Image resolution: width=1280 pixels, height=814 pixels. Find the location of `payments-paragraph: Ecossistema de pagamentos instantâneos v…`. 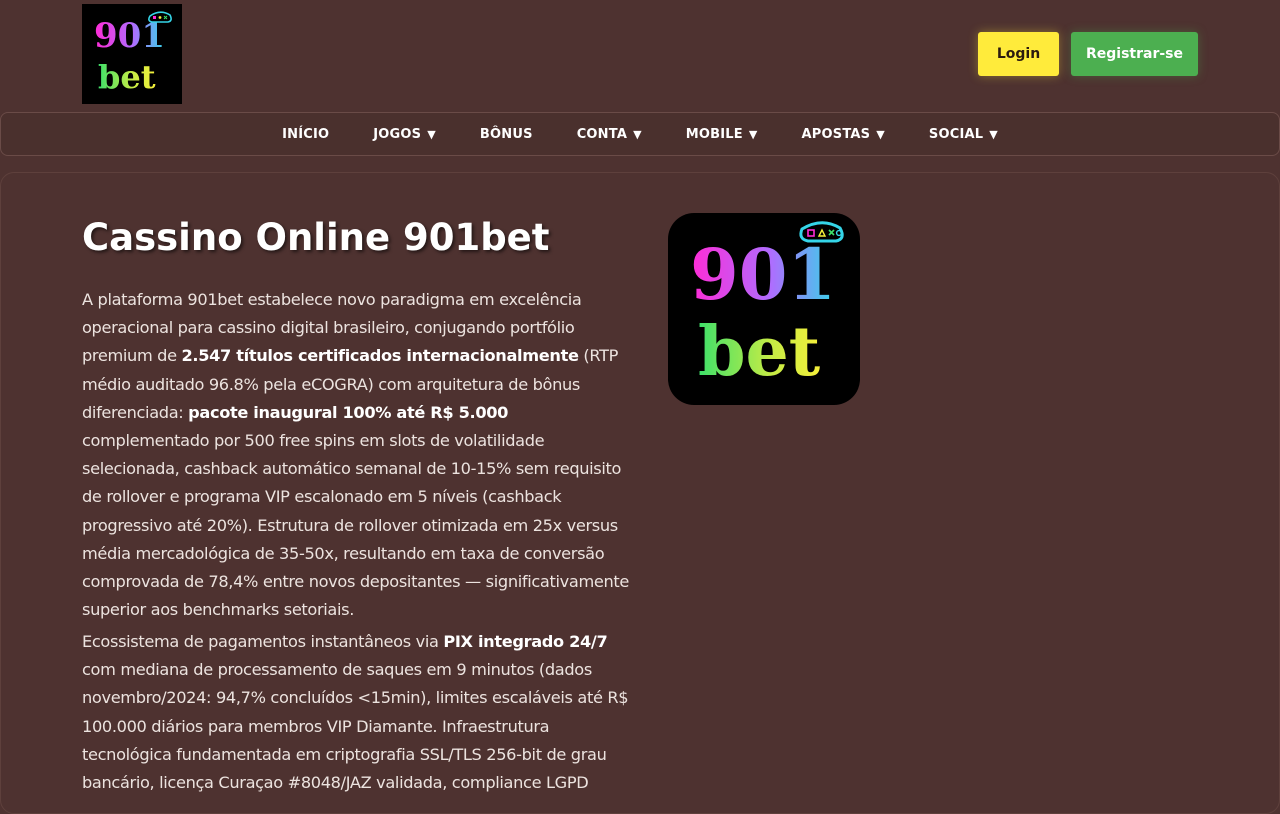

payments-paragraph: Ecossistema de pagamentos instantâneos v… is located at coordinates (355, 712).